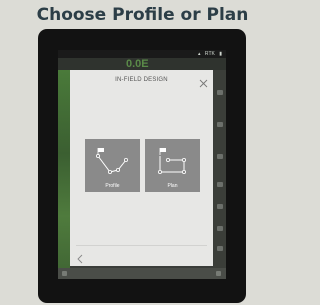  I want to click on status-bar: ▴ RTK ▮, so click(142, 54).